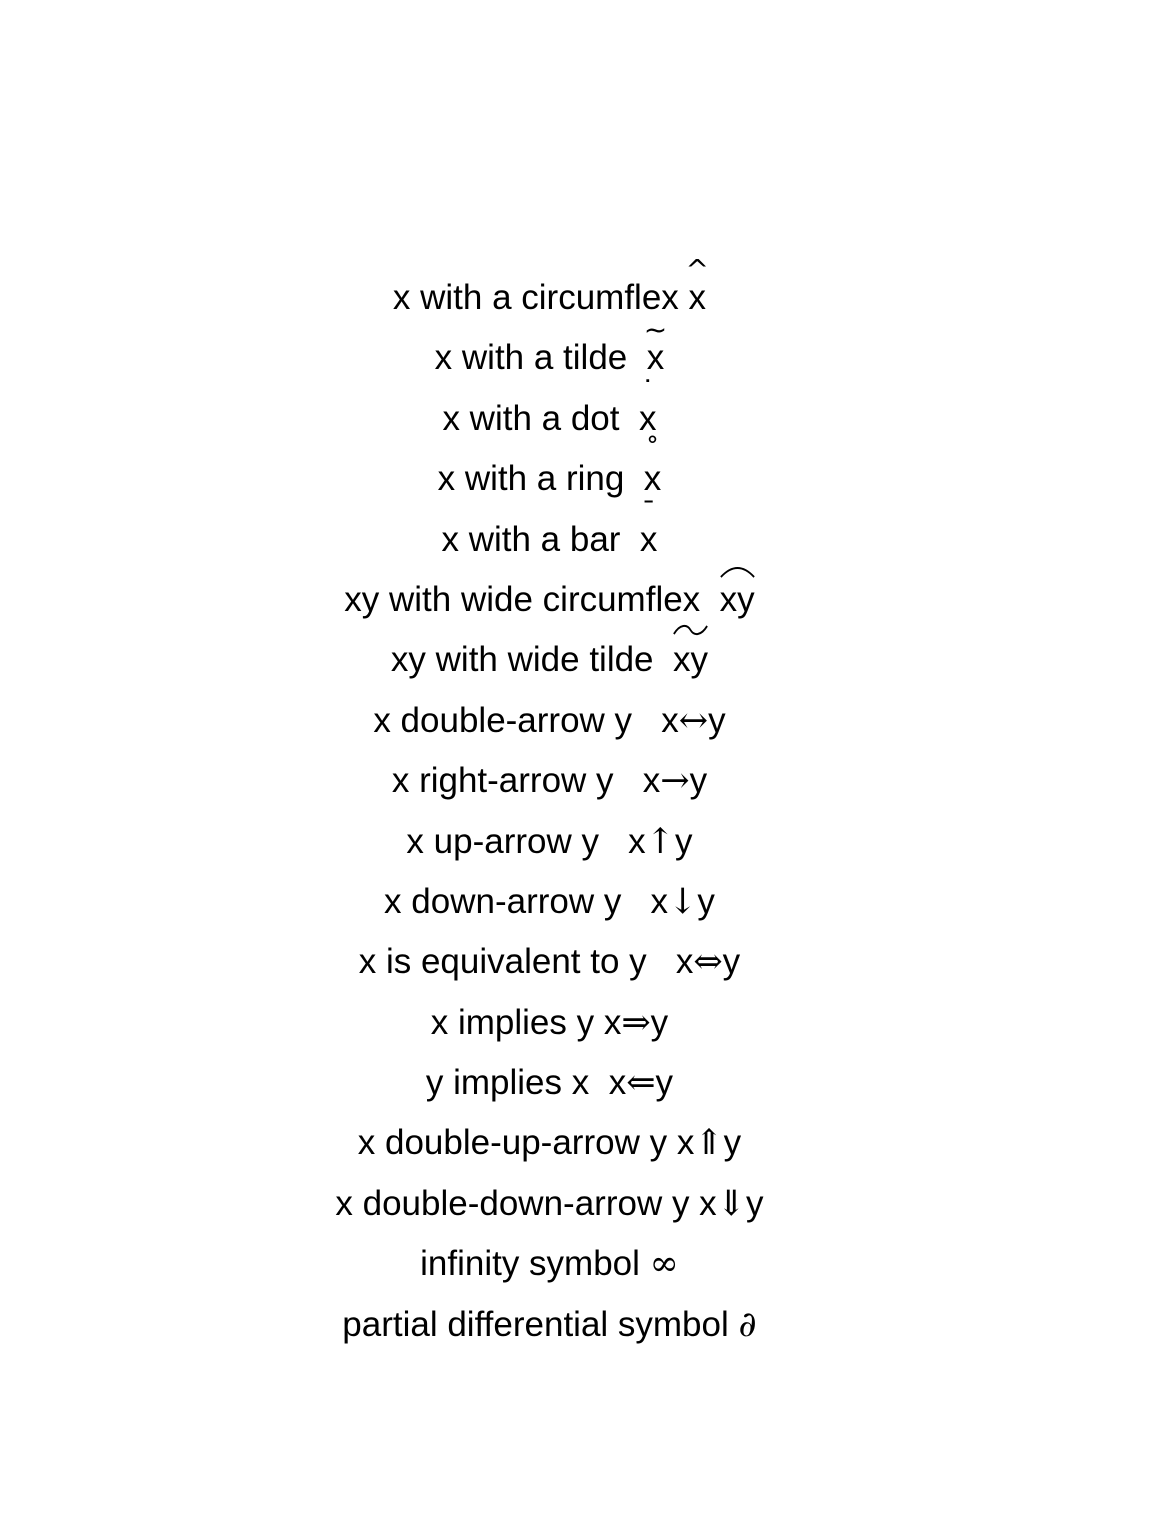  What do you see at coordinates (660, 841) in the screenshot?
I see `up-arrow-icon: ↑` at bounding box center [660, 841].